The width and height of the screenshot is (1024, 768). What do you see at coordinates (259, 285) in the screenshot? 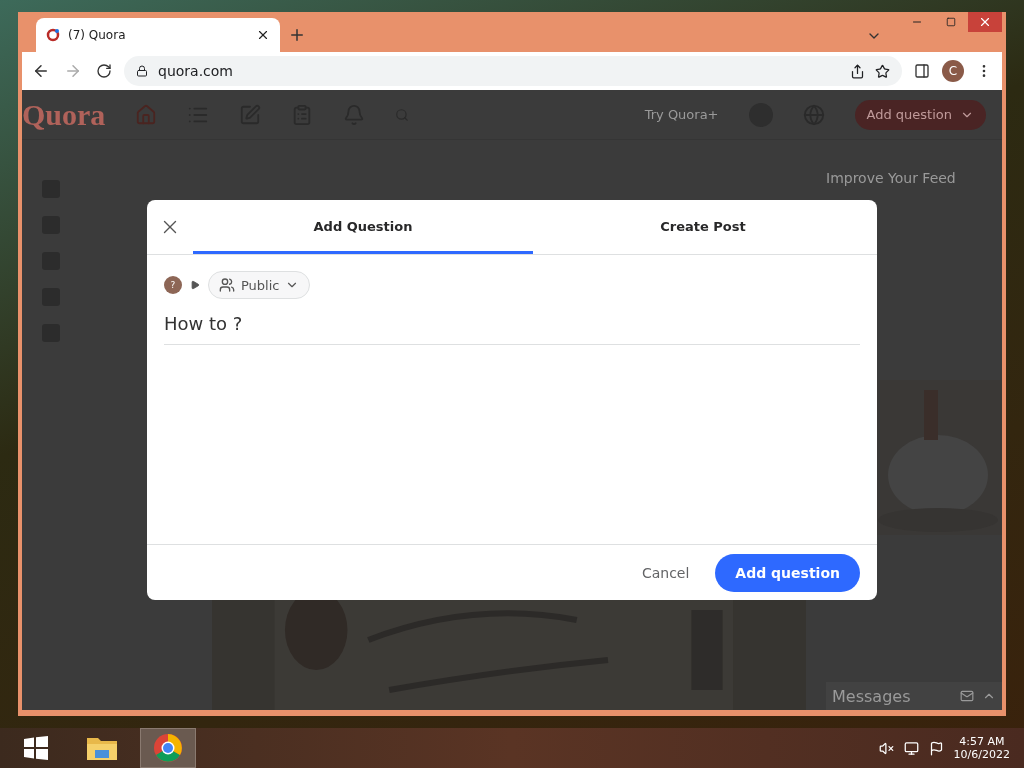
I see `audience-dropdown: Public` at bounding box center [259, 285].